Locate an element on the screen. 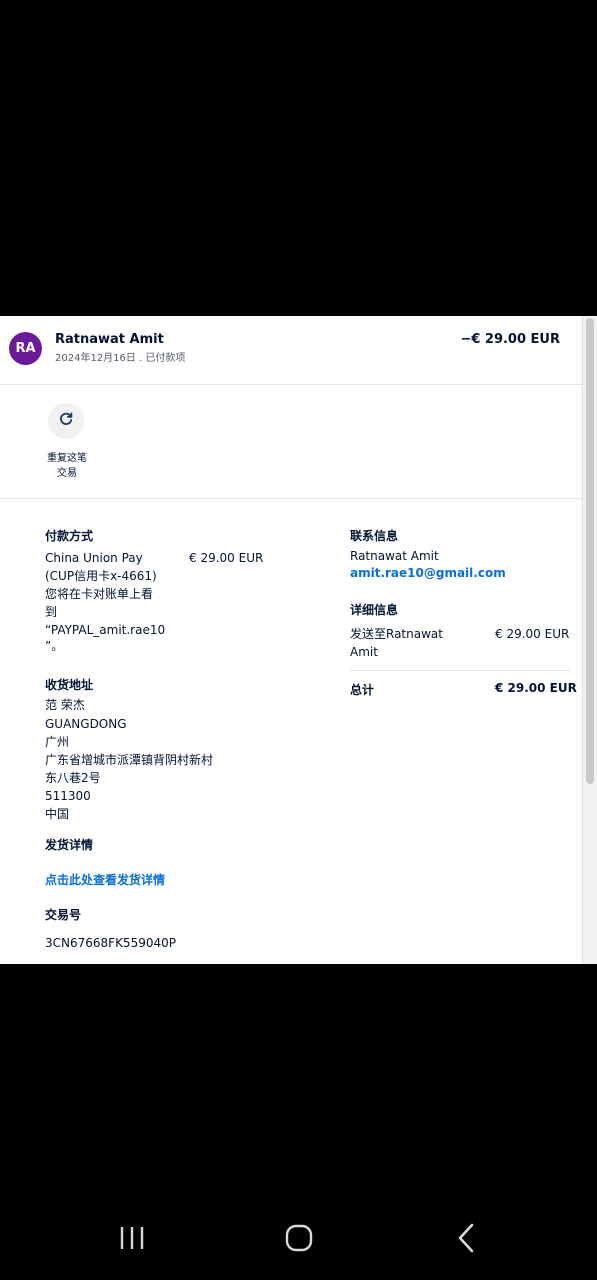 This screenshot has height=1280, width=597. repeat-label-line1: 重复这笔 is located at coordinates (67, 458).